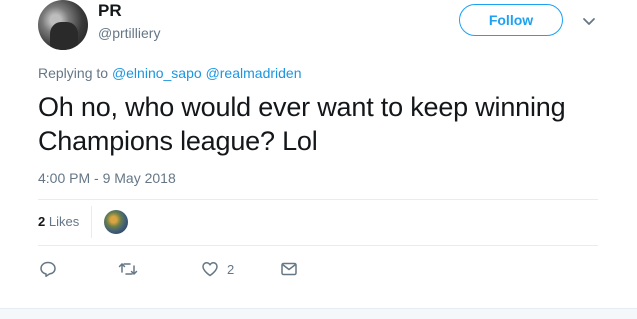  Describe the element at coordinates (254, 73) in the screenshot. I see `mention-link-realmadriden: @realmadriden` at that location.